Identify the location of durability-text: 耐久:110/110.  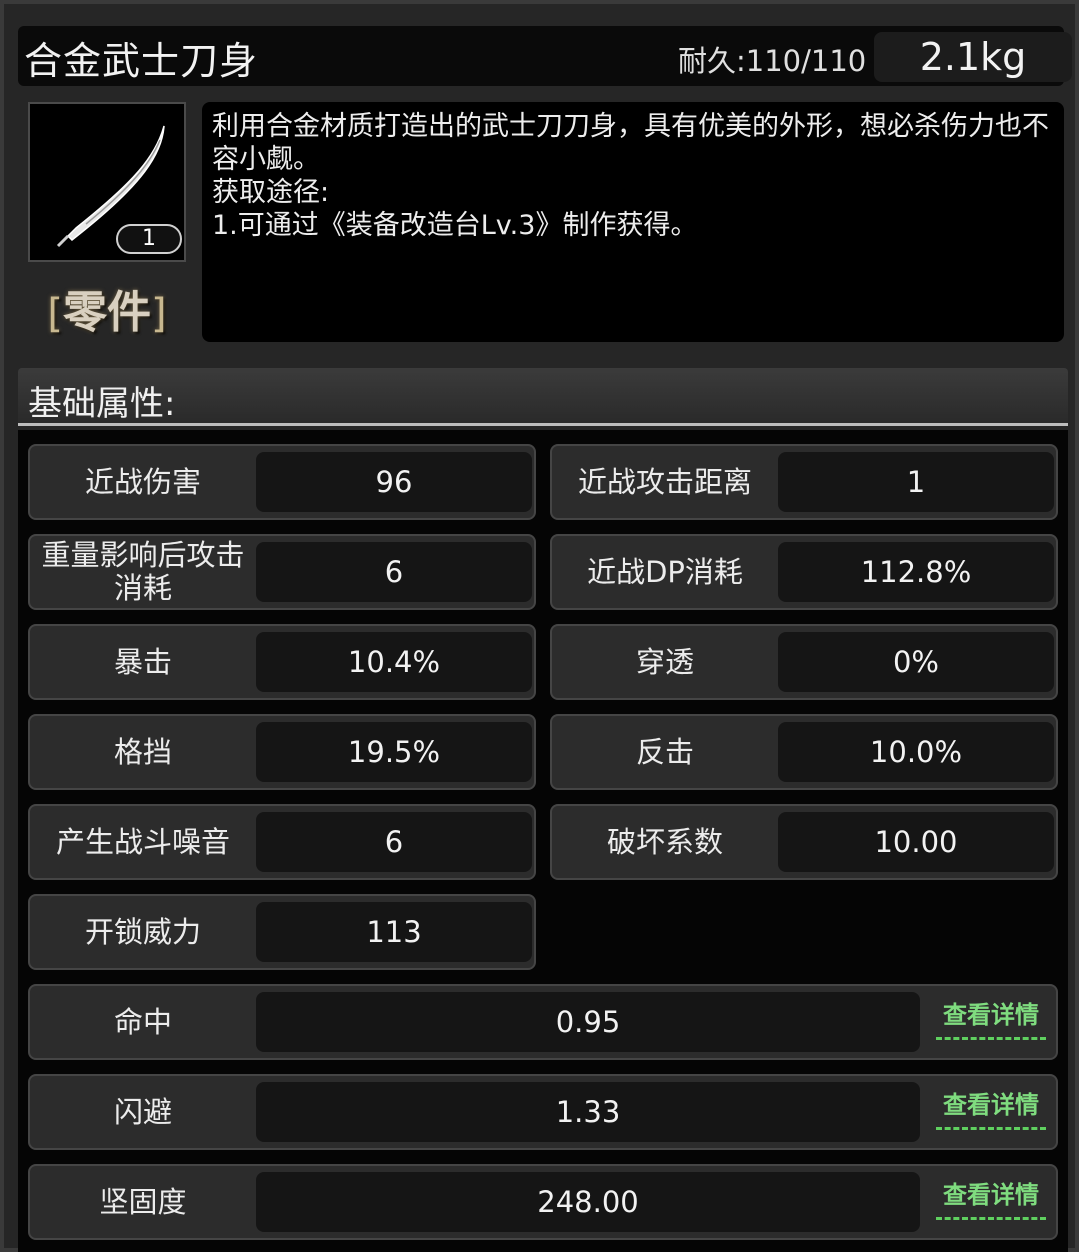
(772, 61).